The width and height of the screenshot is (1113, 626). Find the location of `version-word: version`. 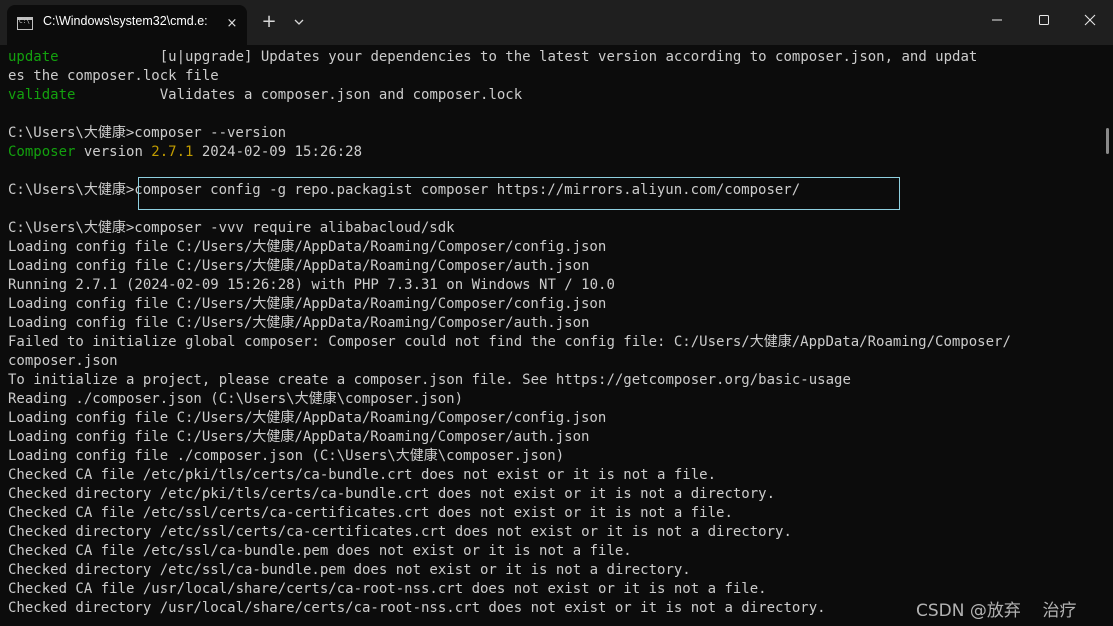

version-word: version is located at coordinates (113, 152).